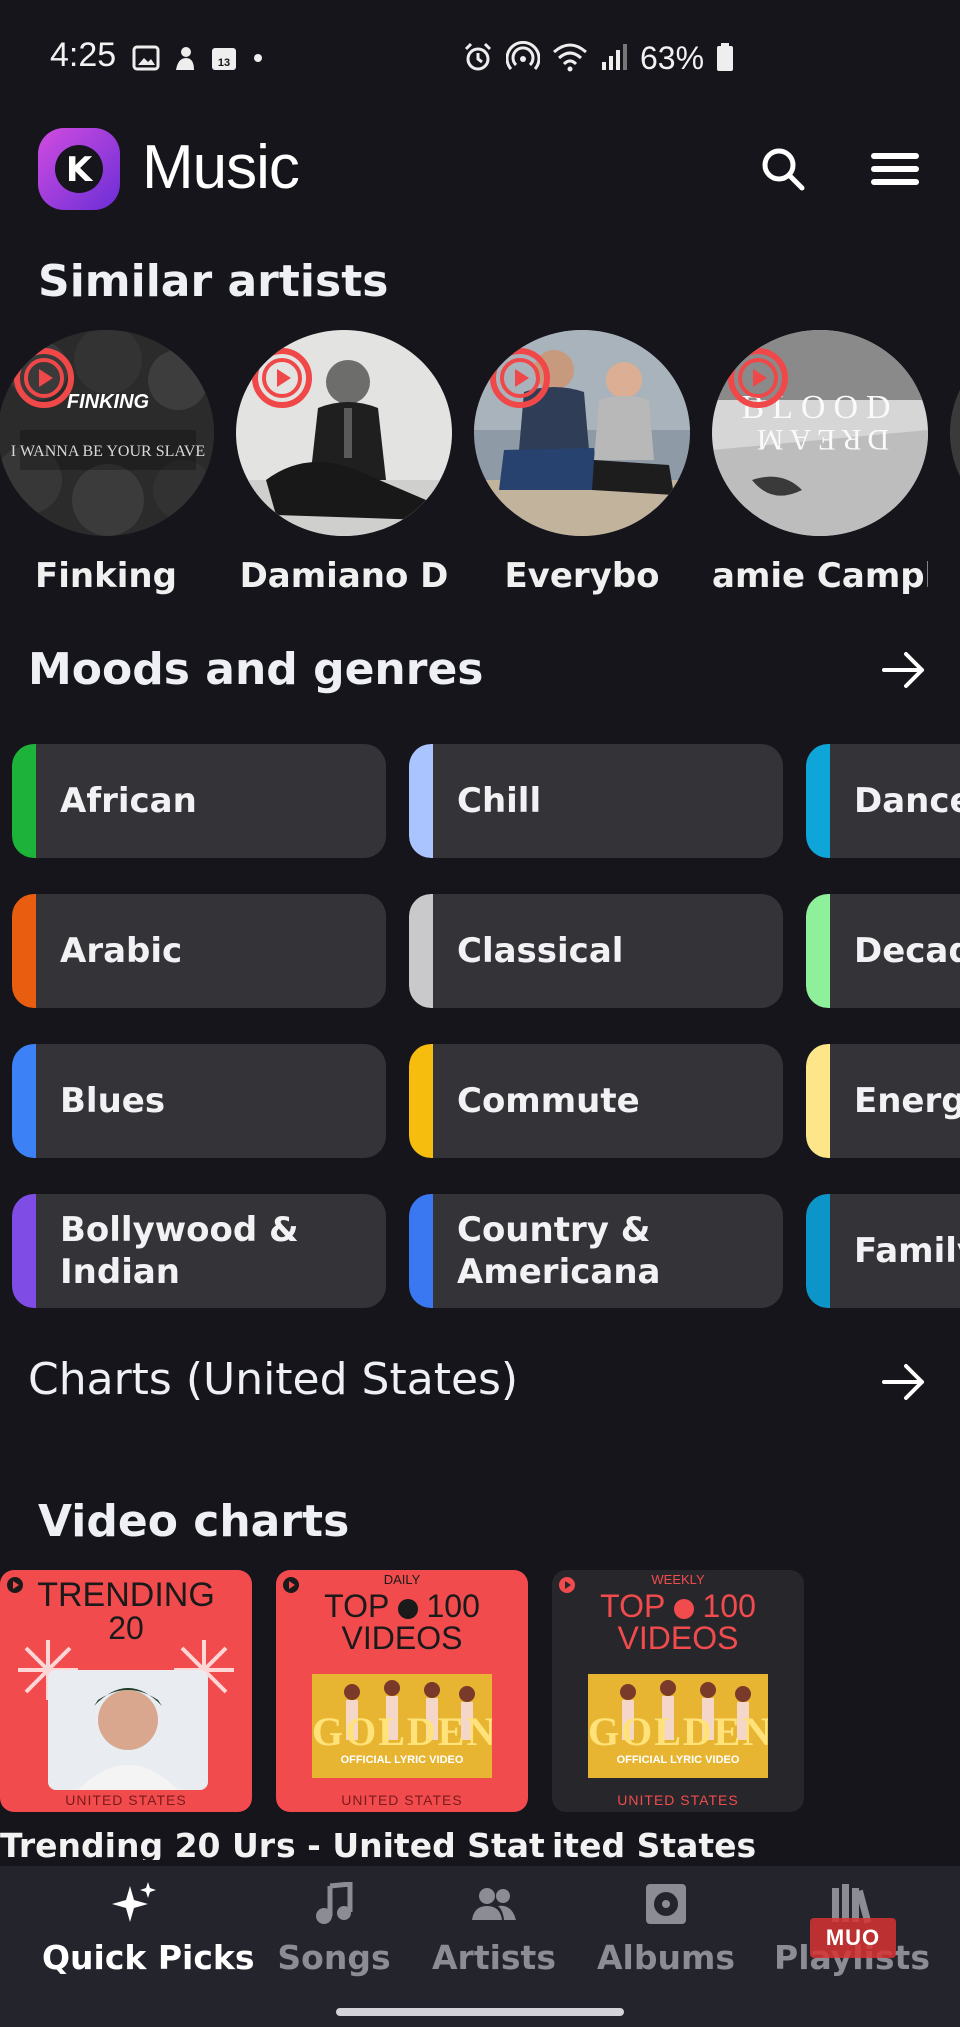 The height and width of the screenshot is (2027, 960). I want to click on artist-image-partial, so click(955, 433).